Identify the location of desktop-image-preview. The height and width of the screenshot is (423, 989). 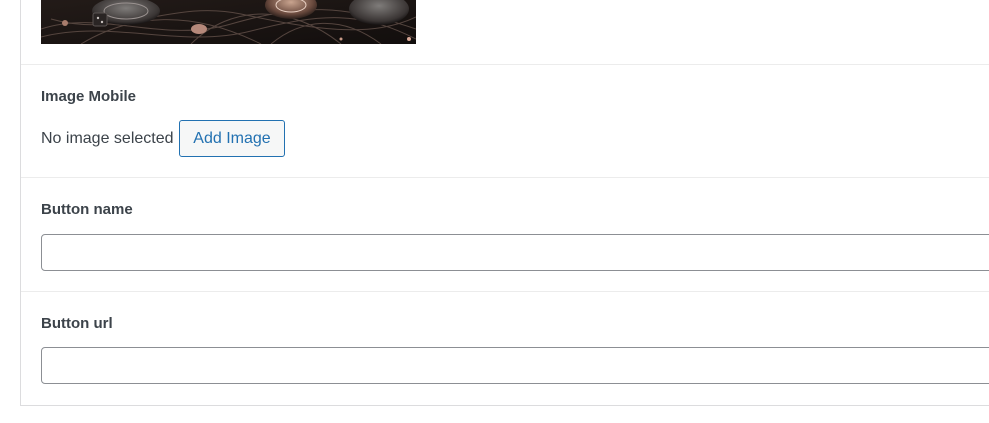
(228, 22).